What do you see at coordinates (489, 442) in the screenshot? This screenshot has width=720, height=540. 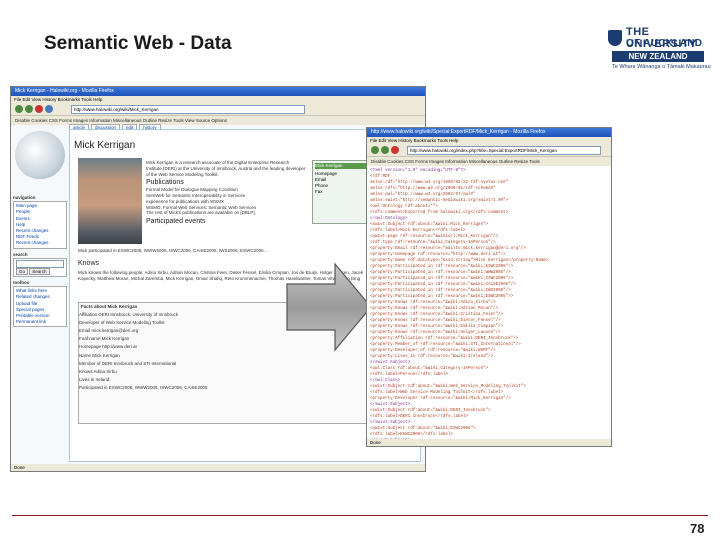 I see `status-bar-2: Done` at bounding box center [489, 442].